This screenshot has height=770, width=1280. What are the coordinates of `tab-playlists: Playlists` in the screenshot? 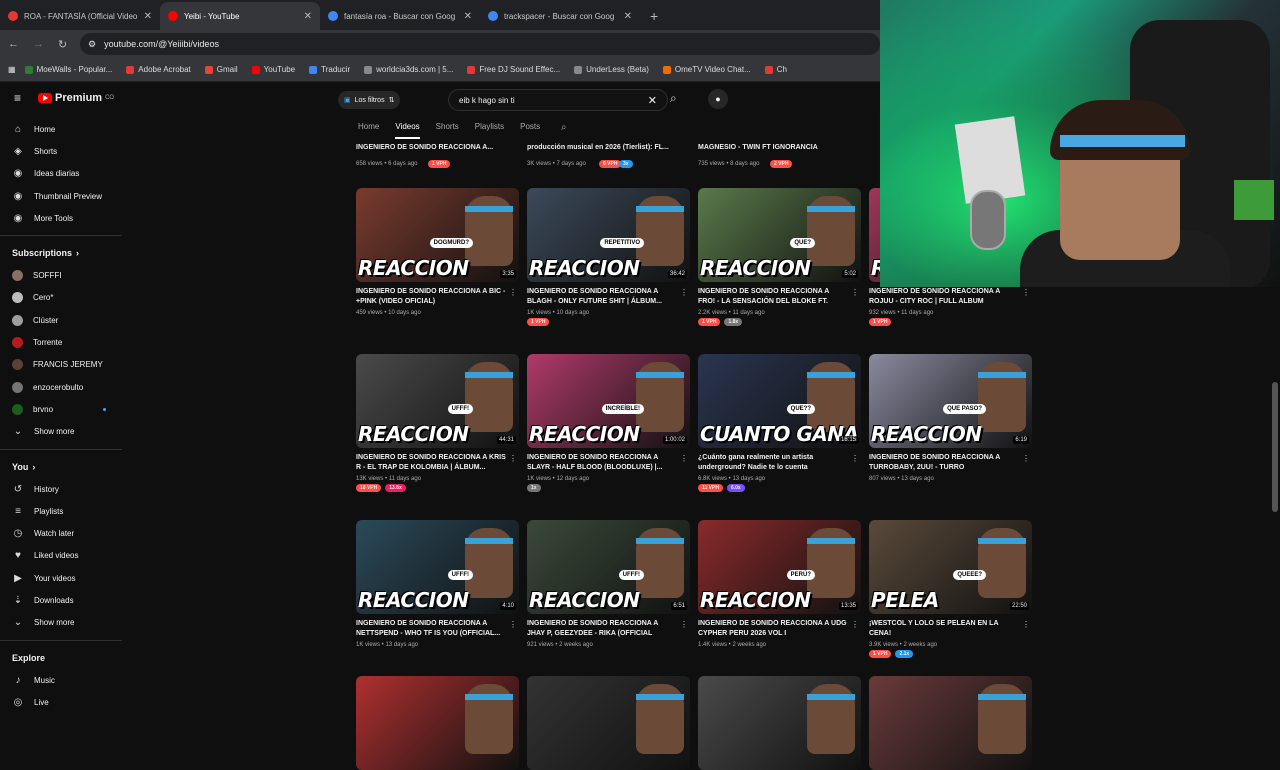 It's located at (489, 126).